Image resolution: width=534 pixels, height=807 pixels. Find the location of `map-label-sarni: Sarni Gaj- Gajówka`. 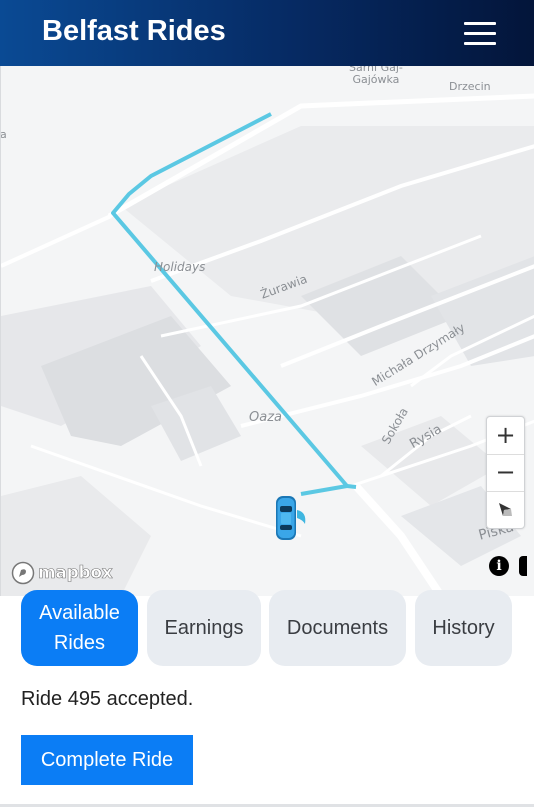

map-label-sarni: Sarni Gaj- Gajówka is located at coordinates (376, 76).